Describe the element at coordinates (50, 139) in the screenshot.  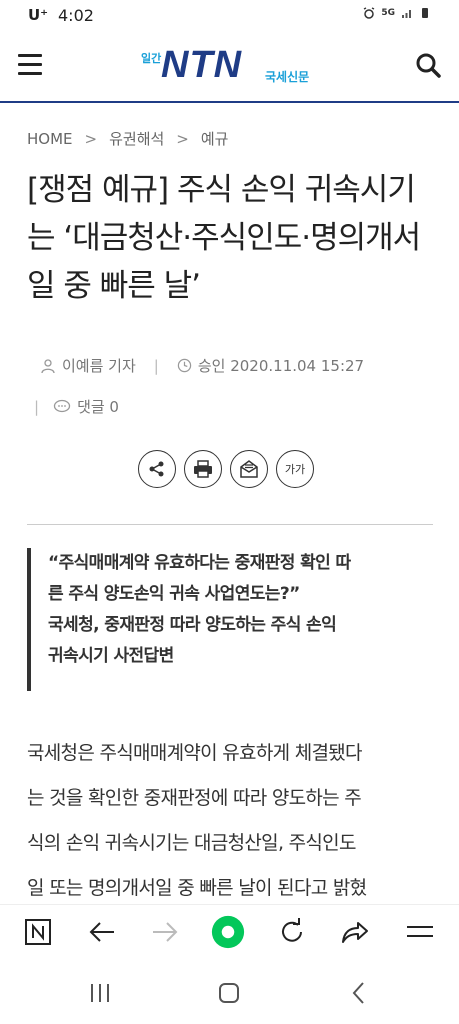
I see `breadcrumb-home: HOME` at that location.